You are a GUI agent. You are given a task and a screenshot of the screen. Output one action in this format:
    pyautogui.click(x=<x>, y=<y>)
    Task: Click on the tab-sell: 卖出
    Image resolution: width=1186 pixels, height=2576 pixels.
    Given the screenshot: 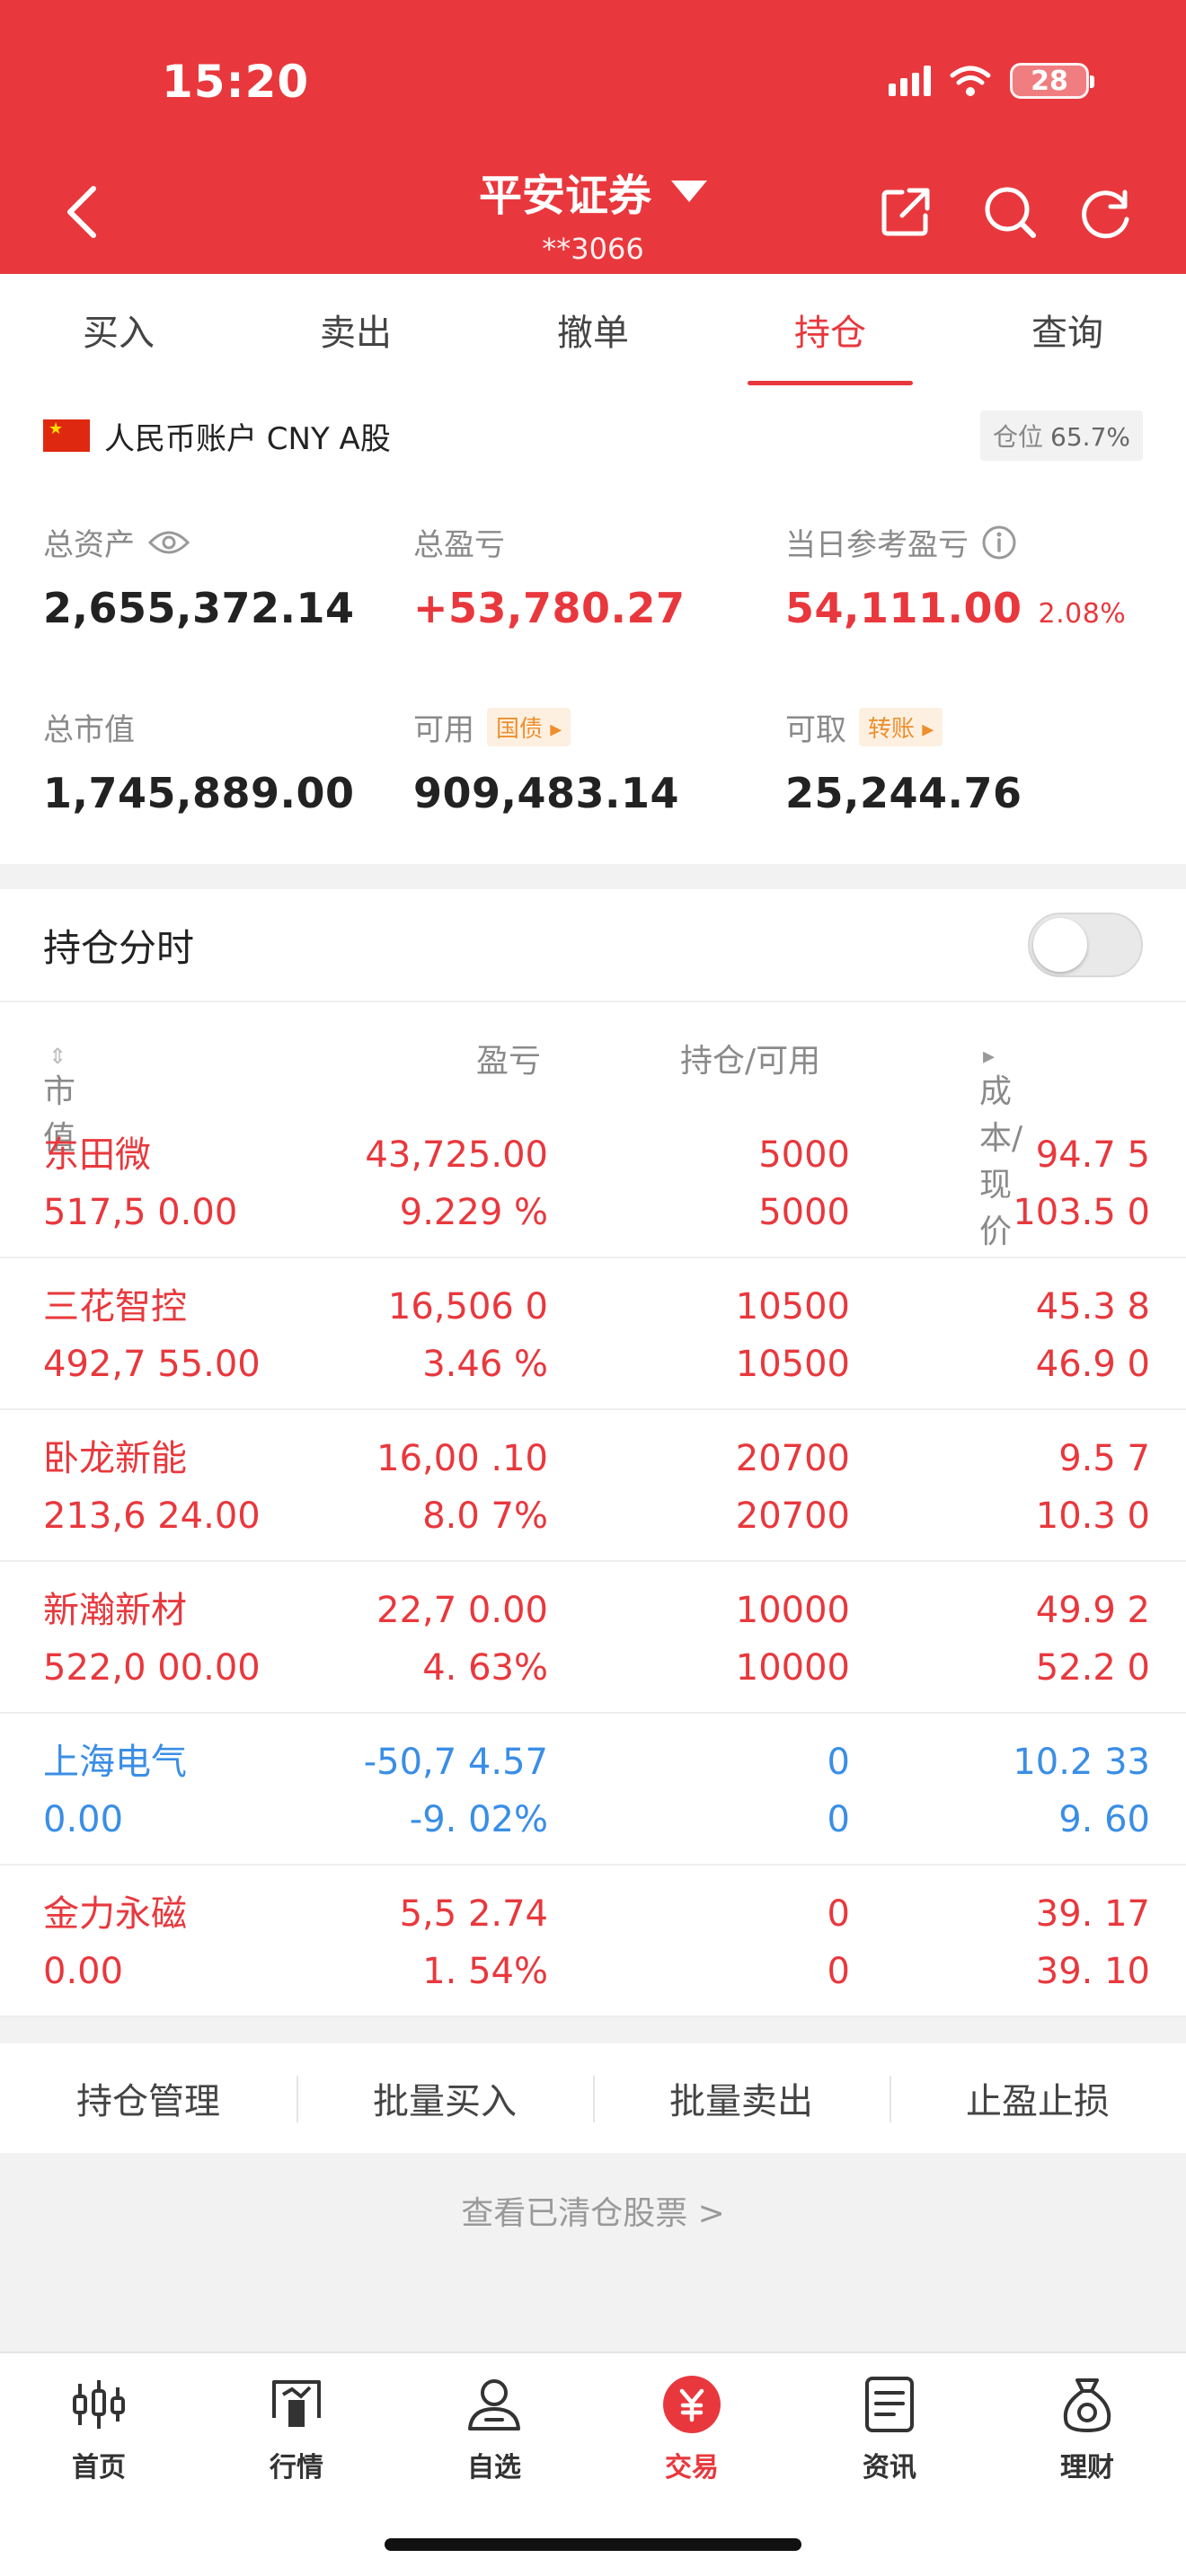 What is the action you would take?
    pyautogui.click(x=355, y=329)
    